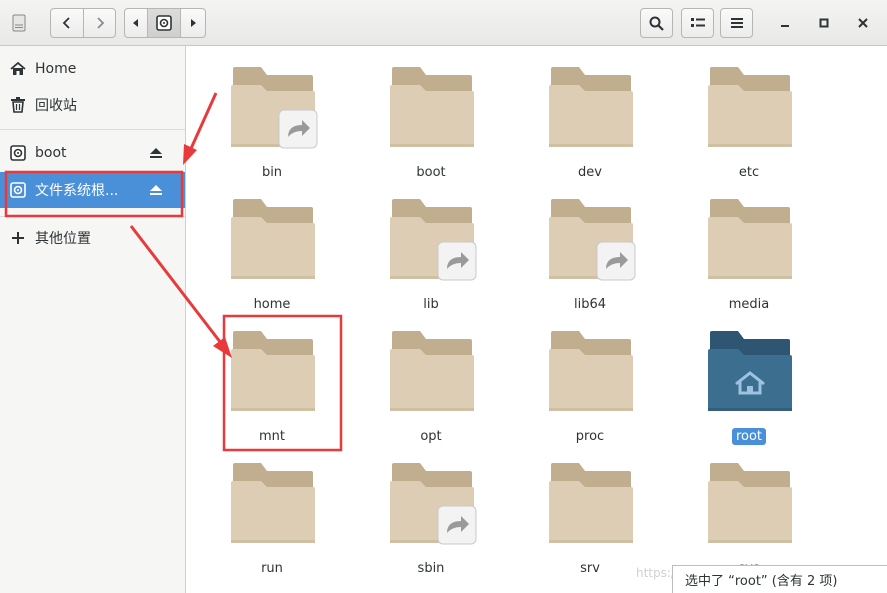 This screenshot has height=593, width=887. What do you see at coordinates (443, 23) in the screenshot?
I see `header-bar` at bounding box center [443, 23].